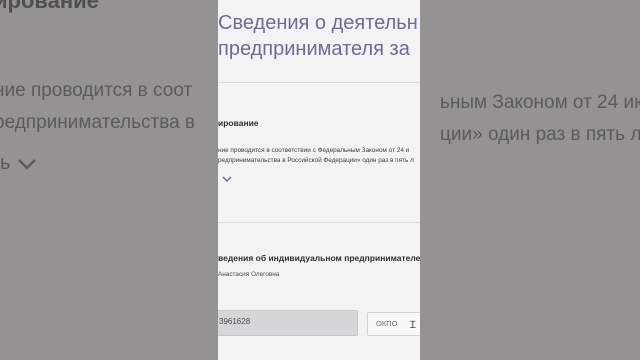 The width and height of the screenshot is (640, 360). Describe the element at coordinates (540, 134) in the screenshot. I see `background-text-line: ции» один раз в пять л` at that location.